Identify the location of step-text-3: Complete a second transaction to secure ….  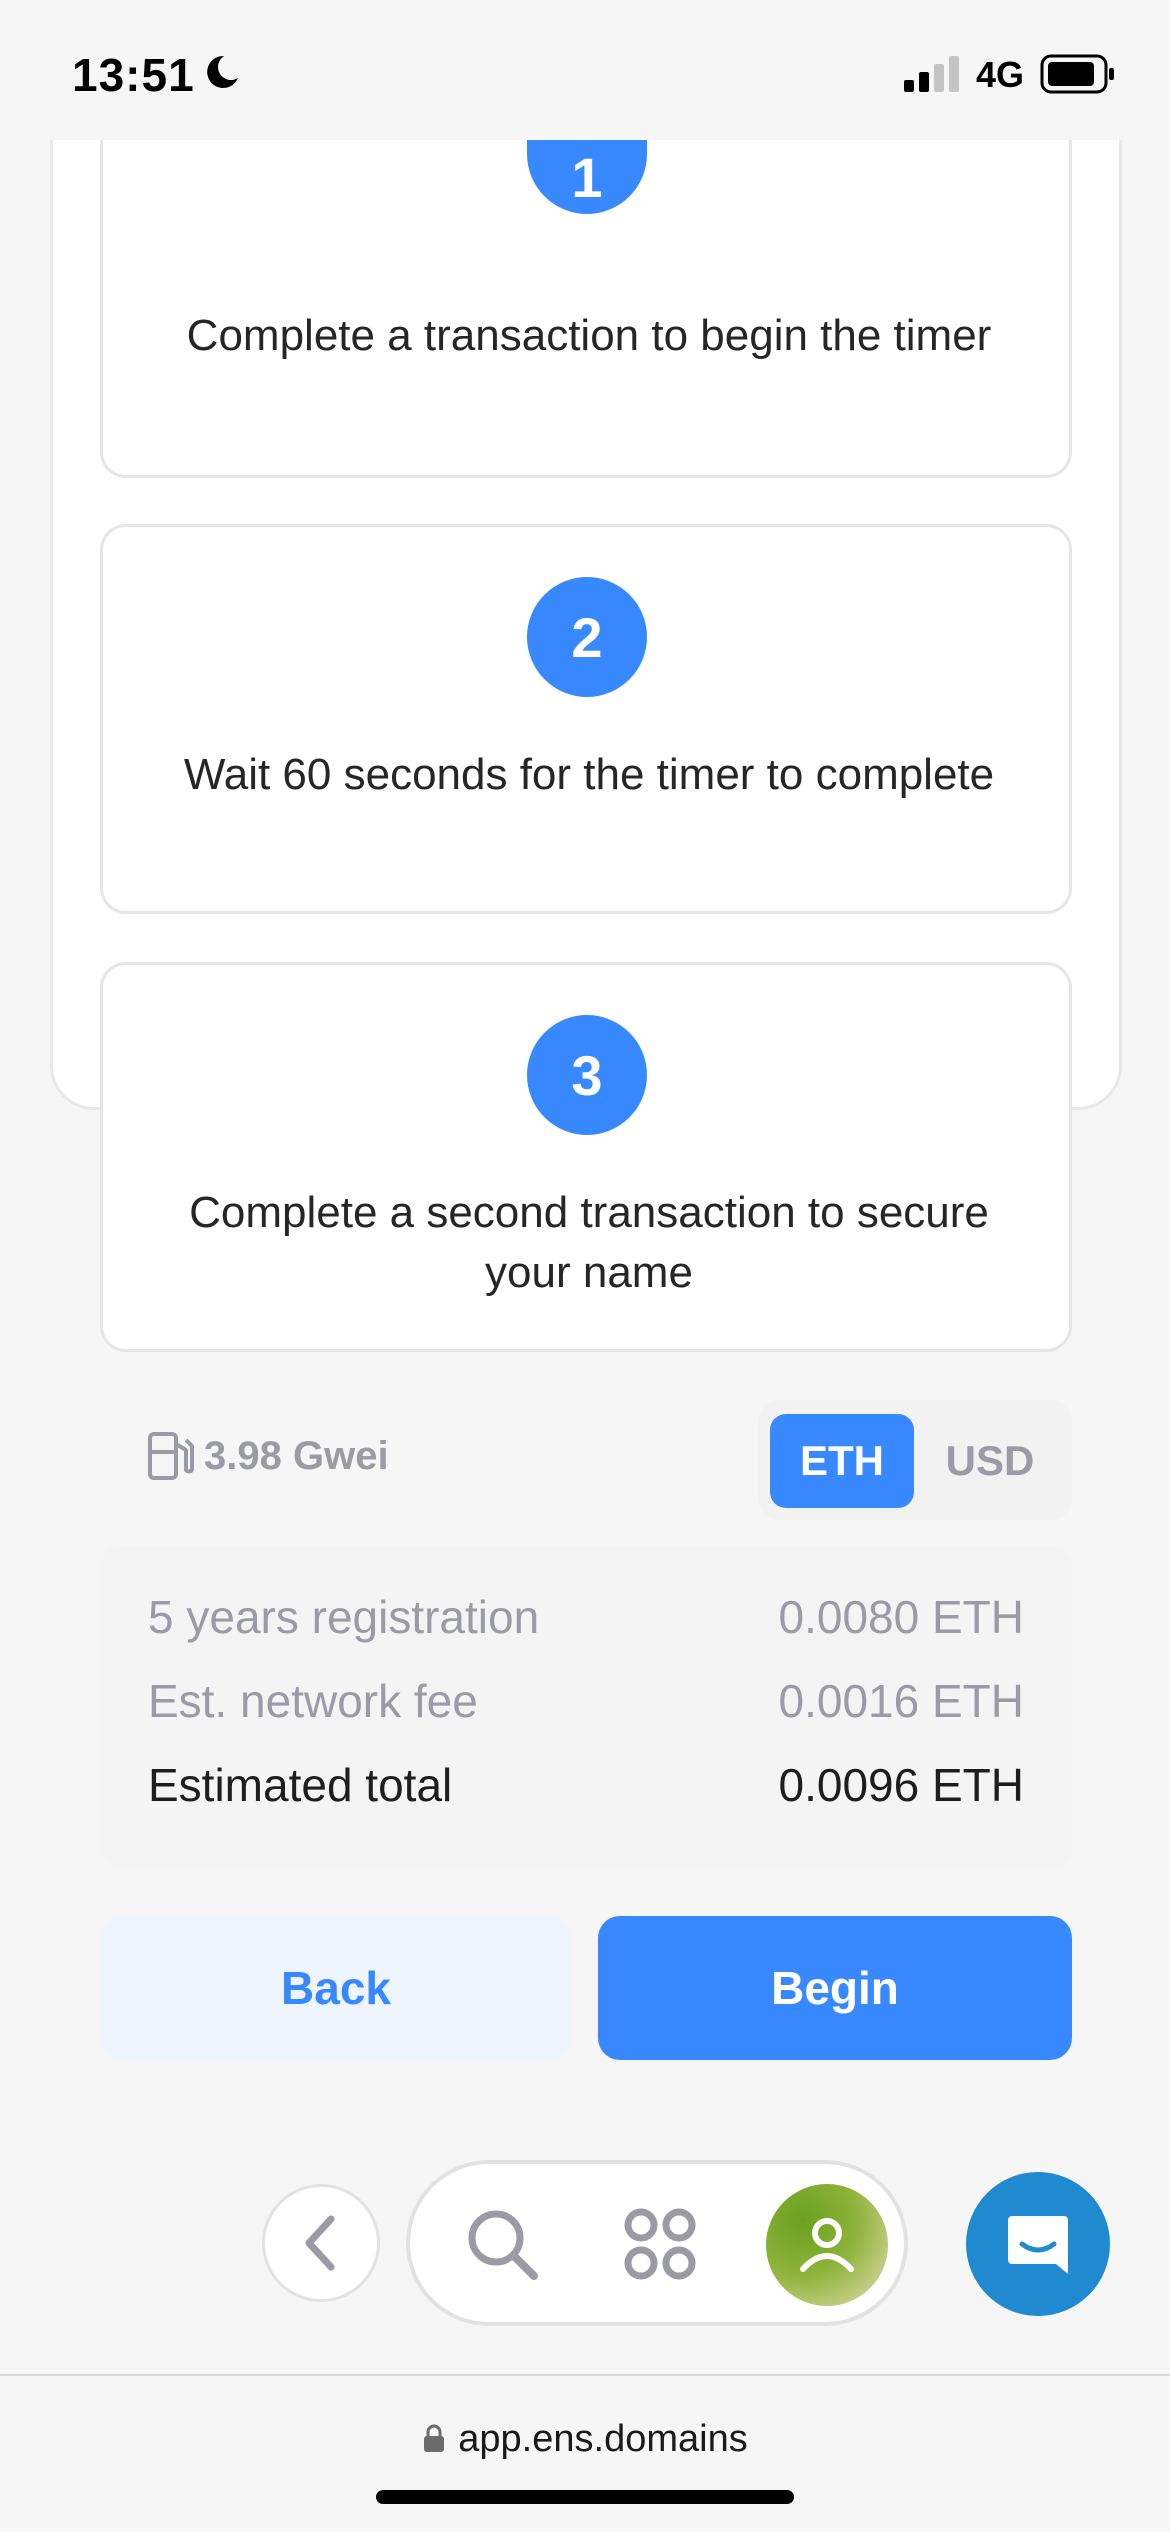
(589, 1242).